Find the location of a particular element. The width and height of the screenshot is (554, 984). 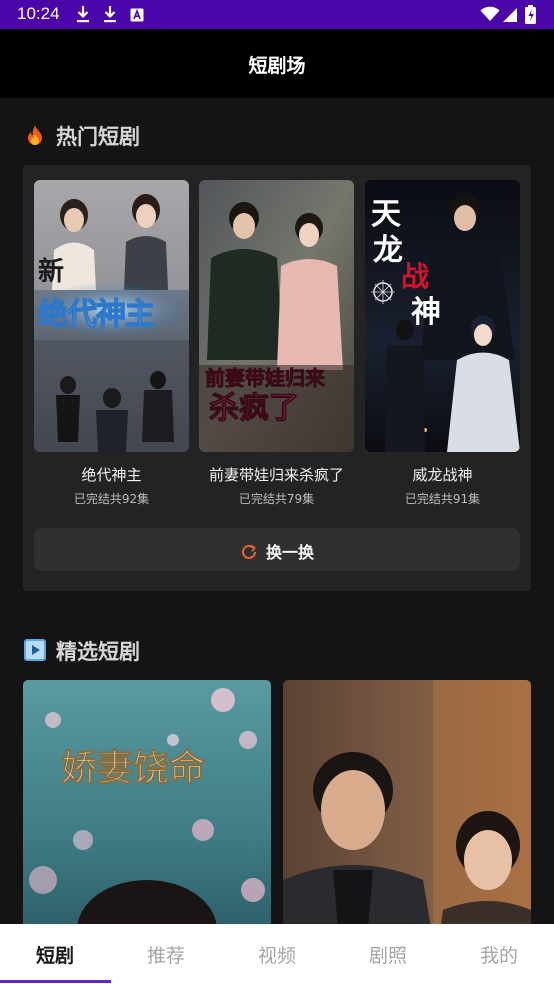

app-bar: 短剧场 is located at coordinates (277, 63).